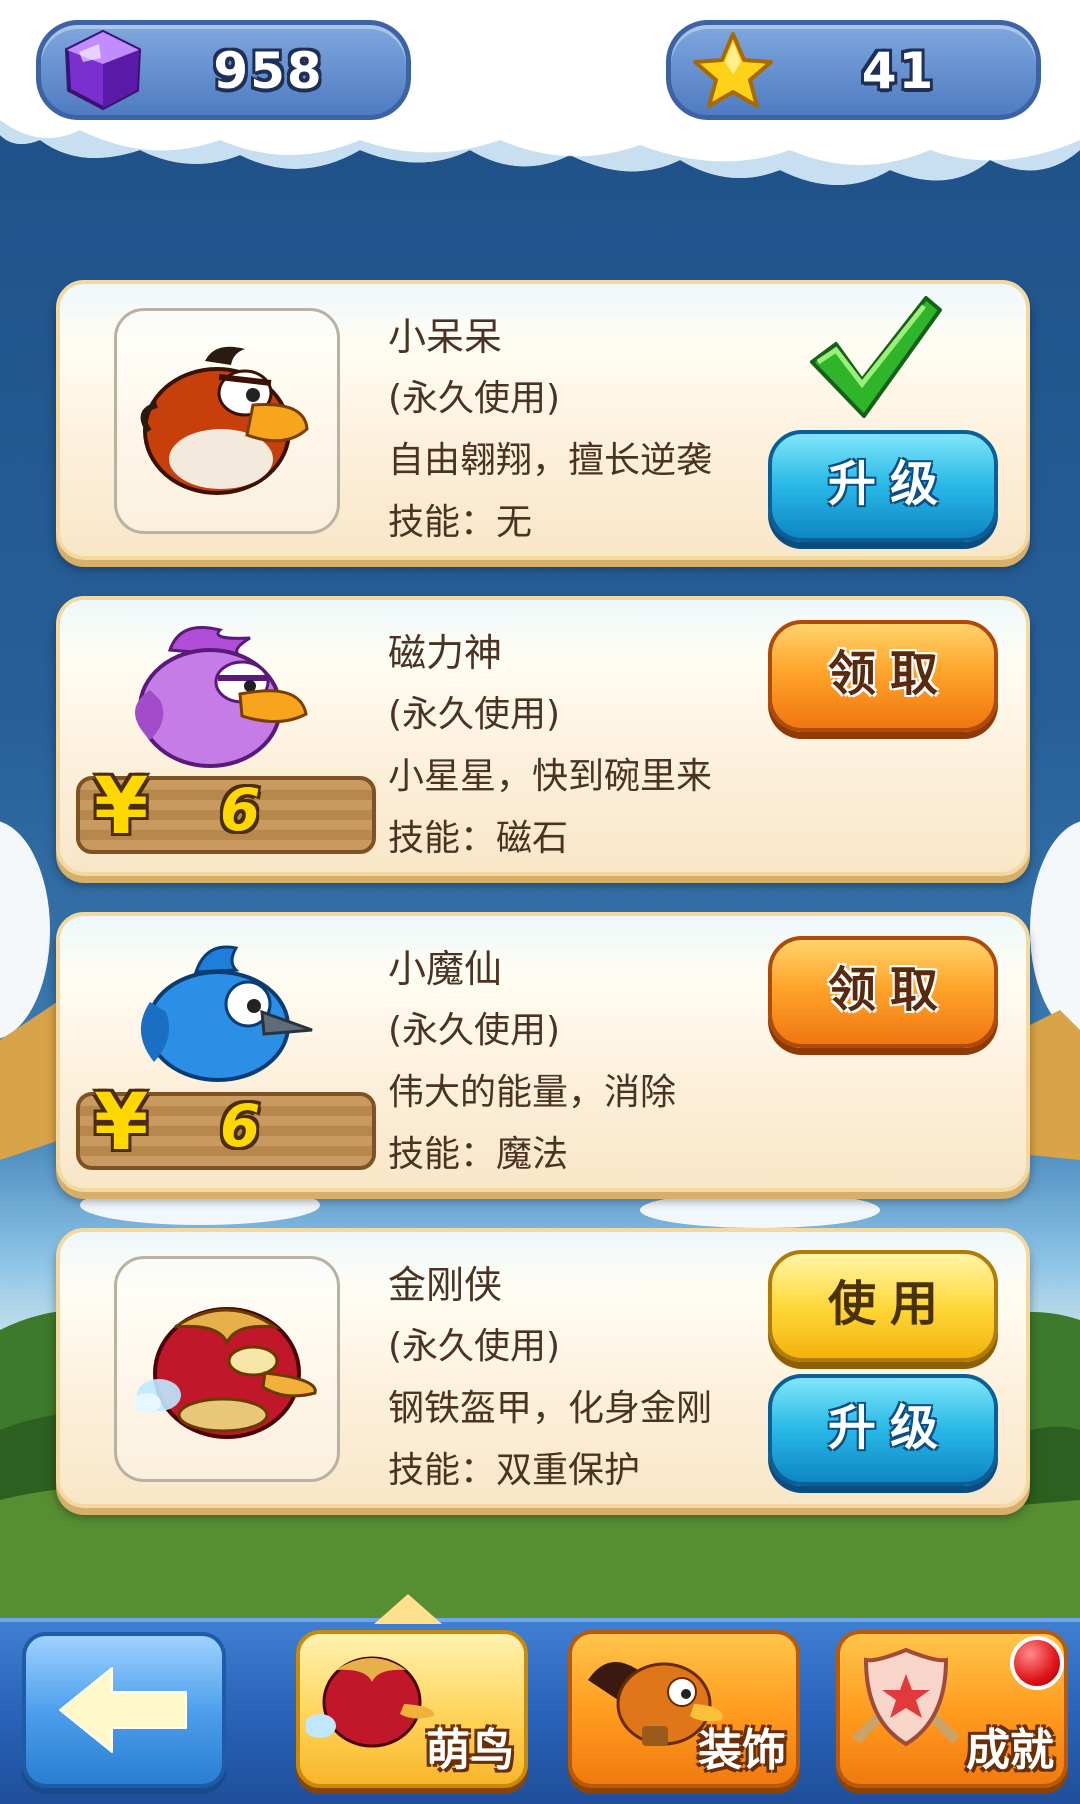  Describe the element at coordinates (221, 697) in the screenshot. I see `purple-bird-icon` at that location.